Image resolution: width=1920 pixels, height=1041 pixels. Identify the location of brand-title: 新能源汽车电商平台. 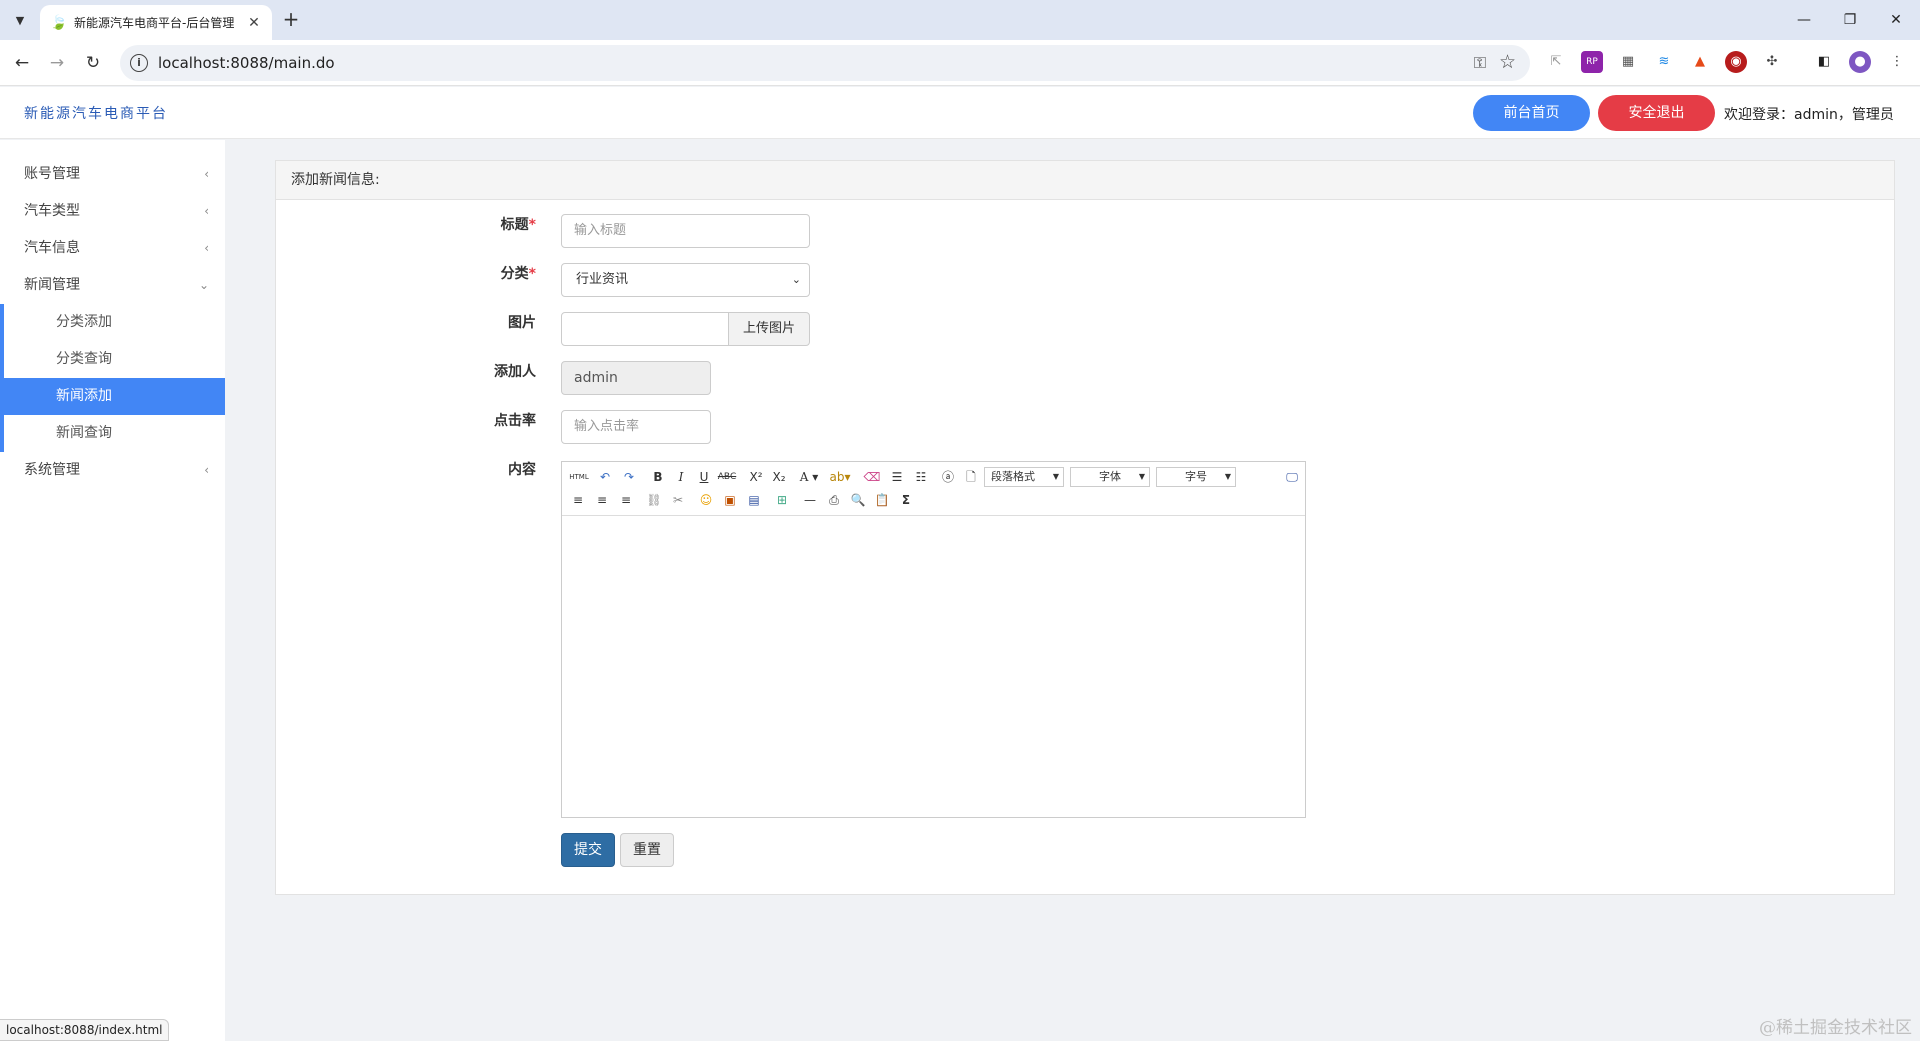
(96, 114).